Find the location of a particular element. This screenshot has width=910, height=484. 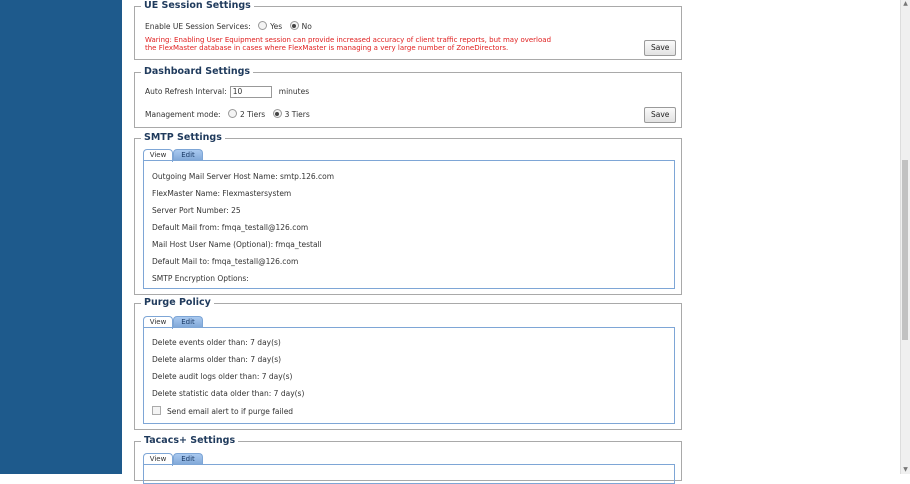

dashboard-title: Dashboard Settings is located at coordinates (197, 71).